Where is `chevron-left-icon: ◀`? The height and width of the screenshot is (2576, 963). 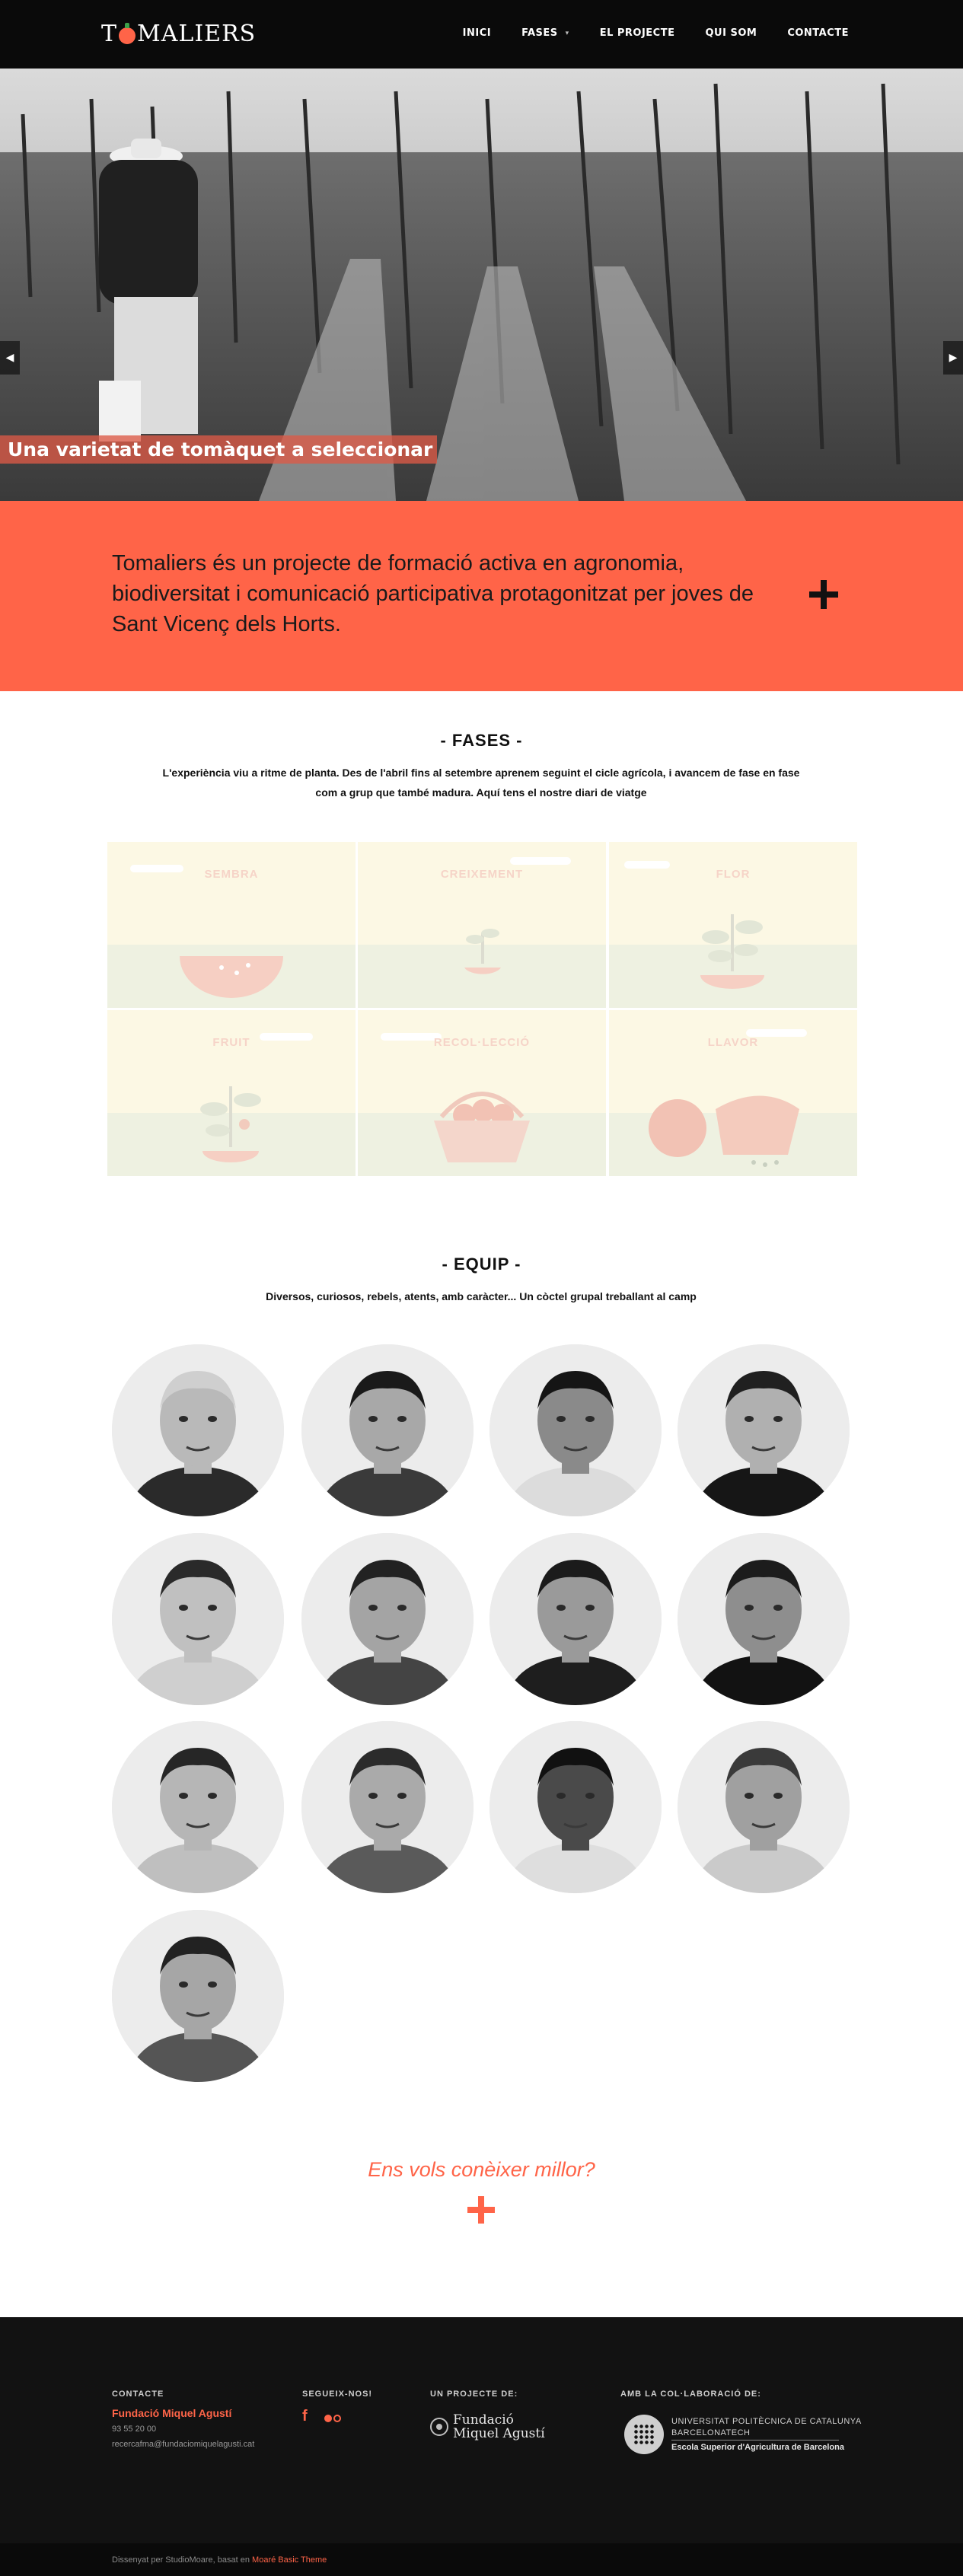
chevron-left-icon: ◀ is located at coordinates (9, 358).